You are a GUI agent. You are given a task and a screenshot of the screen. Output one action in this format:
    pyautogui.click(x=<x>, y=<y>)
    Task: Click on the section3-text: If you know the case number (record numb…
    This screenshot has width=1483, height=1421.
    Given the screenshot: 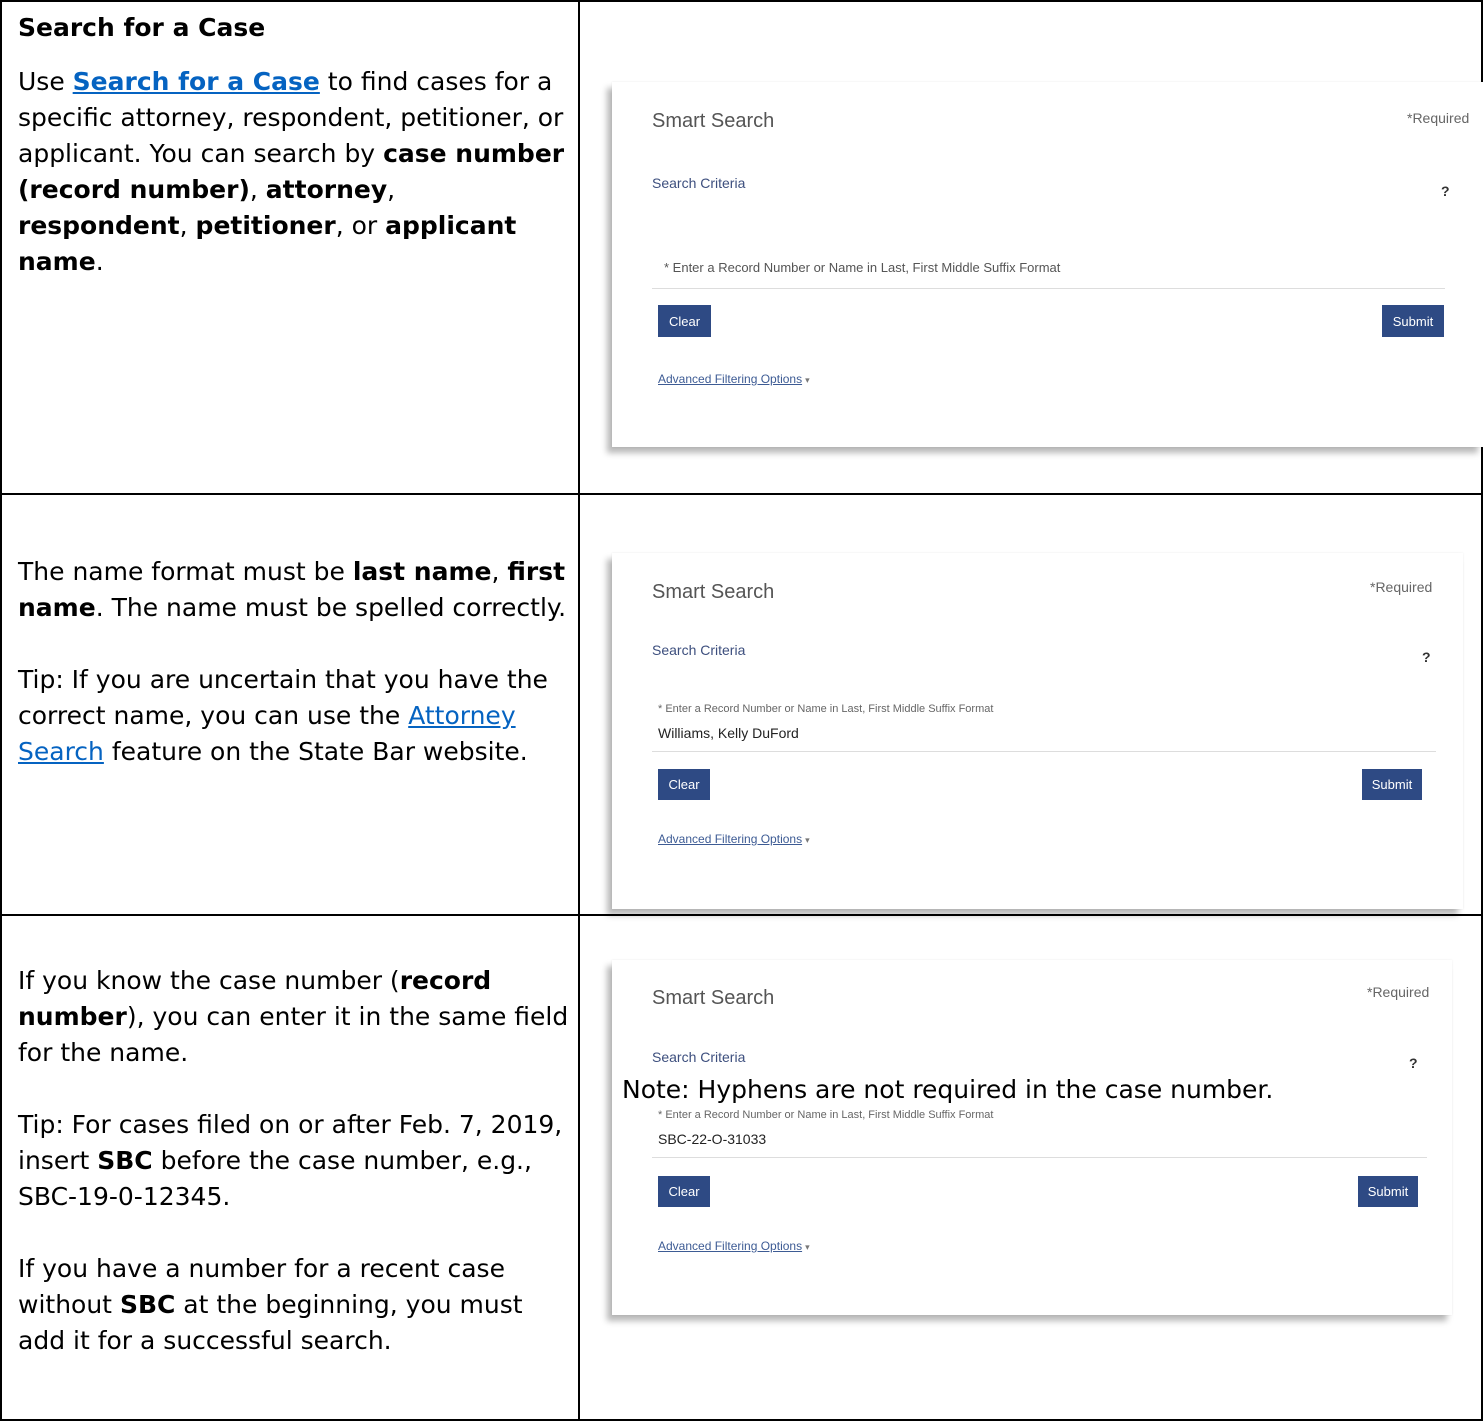 What is the action you would take?
    pyautogui.click(x=294, y=1179)
    